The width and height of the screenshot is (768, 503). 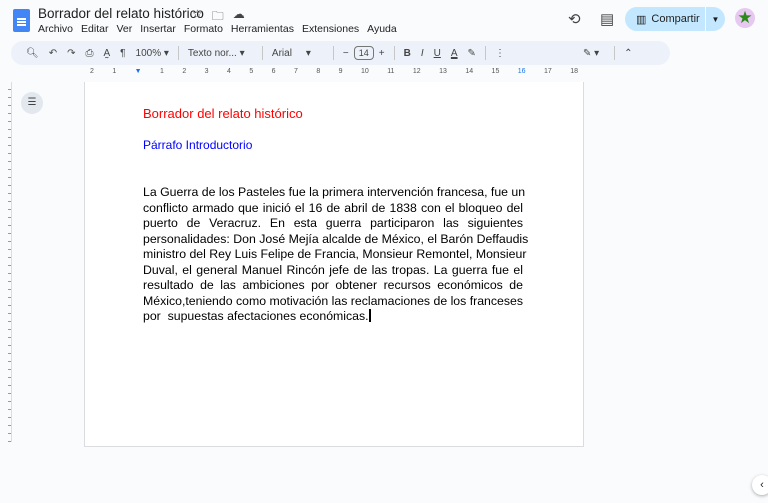 What do you see at coordinates (472, 53) in the screenshot?
I see `highlight-icon: ✎` at bounding box center [472, 53].